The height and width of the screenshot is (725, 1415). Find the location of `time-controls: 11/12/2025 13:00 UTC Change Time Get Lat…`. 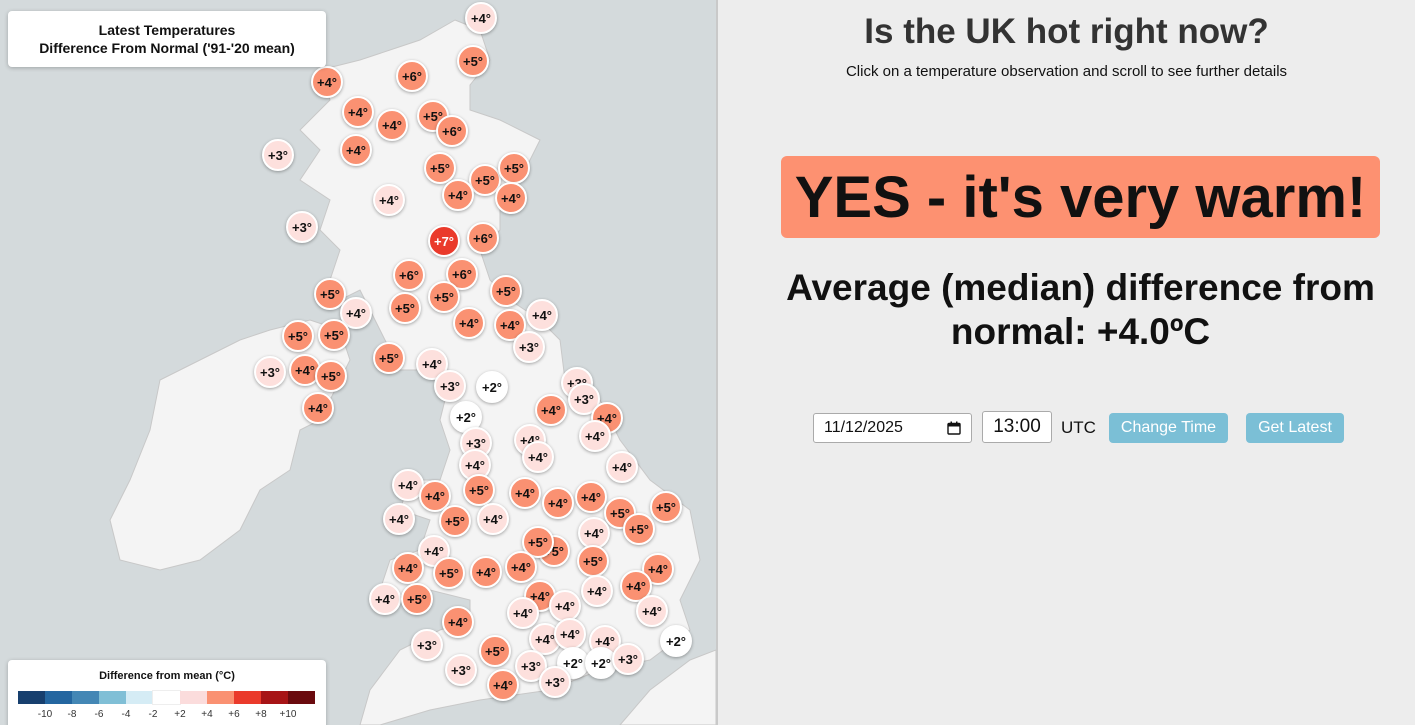

time-controls: 11/12/2025 13:00 UTC Change Time Get Lat… is located at coordinates (1066, 427).